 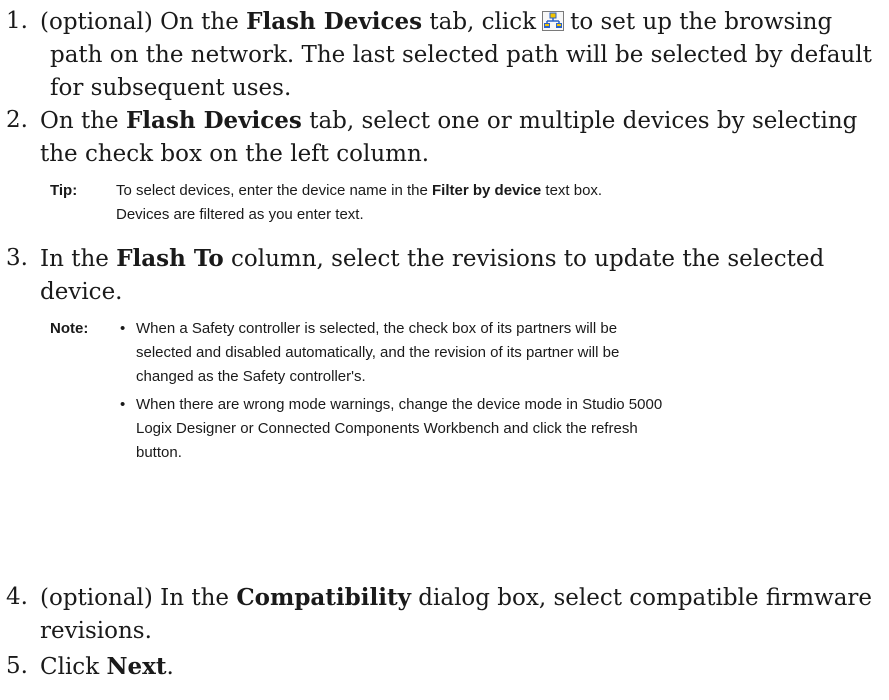 I want to click on step-number: 2., so click(x=17, y=120).